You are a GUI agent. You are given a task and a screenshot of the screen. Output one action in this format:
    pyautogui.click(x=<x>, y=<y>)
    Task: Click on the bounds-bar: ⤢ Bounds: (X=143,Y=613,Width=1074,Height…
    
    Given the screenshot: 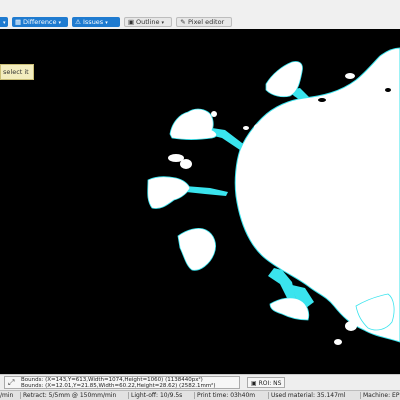 What is the action you would take?
    pyautogui.click(x=200, y=382)
    